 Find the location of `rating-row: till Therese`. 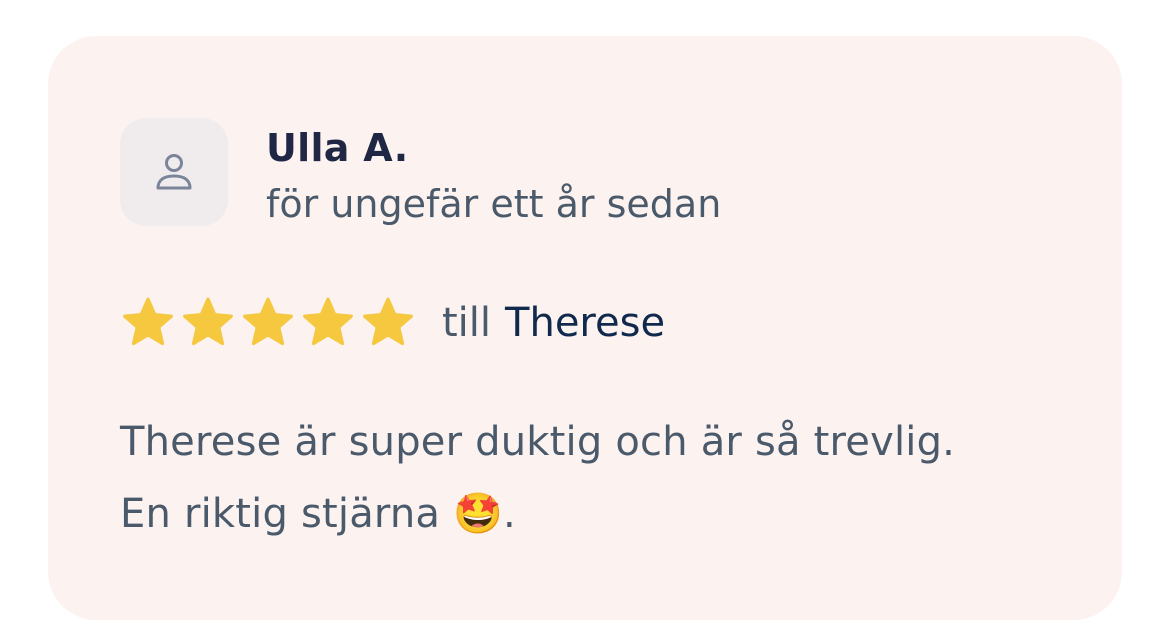

rating-row: till Therese is located at coordinates (392, 323).